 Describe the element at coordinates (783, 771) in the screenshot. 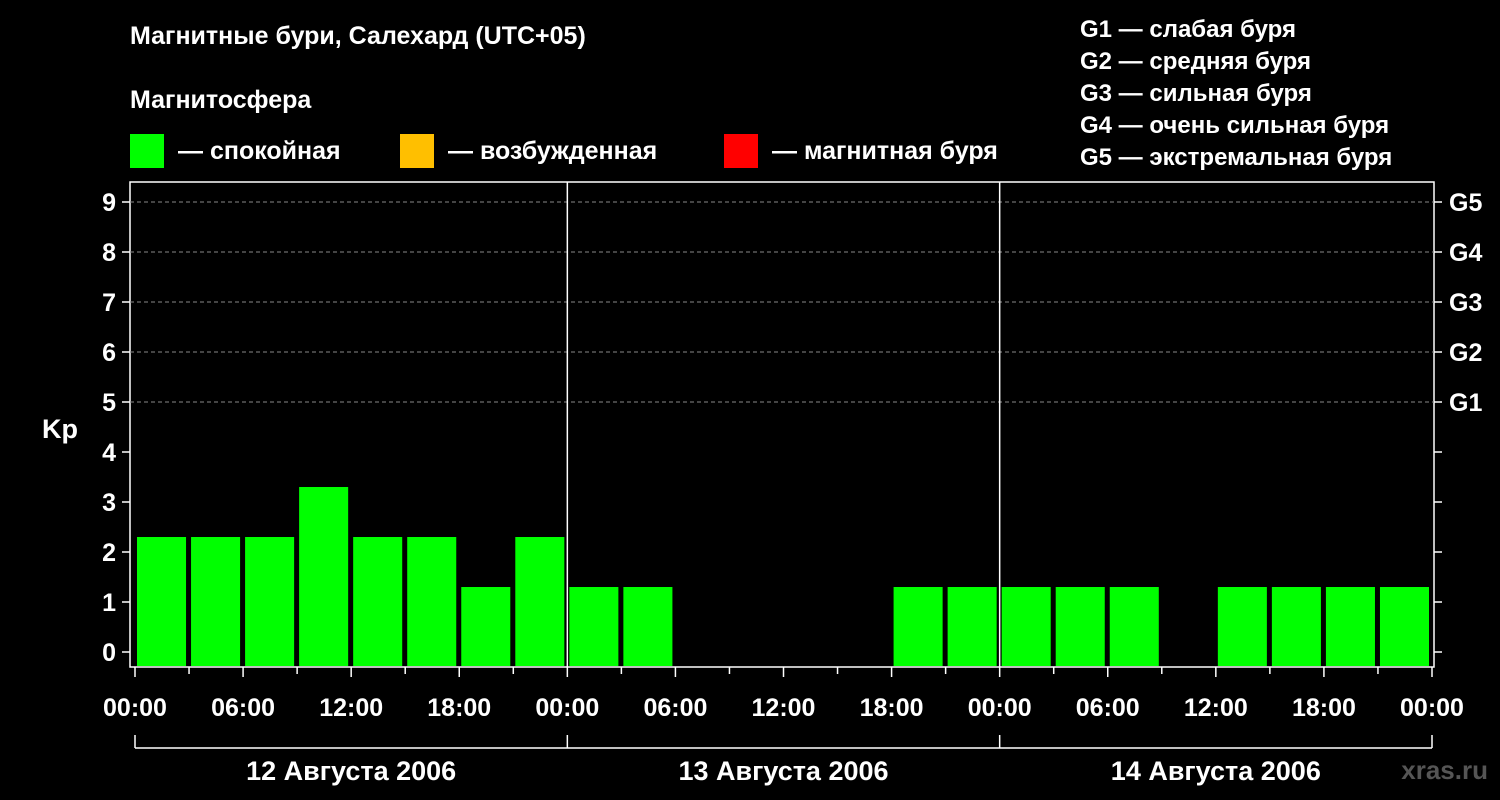

I see `day-label: 13 Августа 2006` at that location.